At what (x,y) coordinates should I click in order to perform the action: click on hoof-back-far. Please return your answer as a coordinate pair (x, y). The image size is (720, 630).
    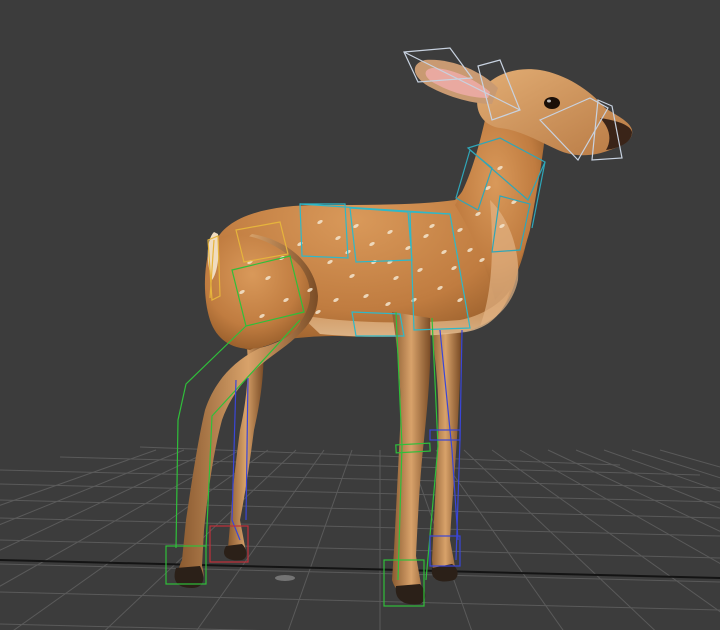
    Looking at the image, I should click on (235, 552).